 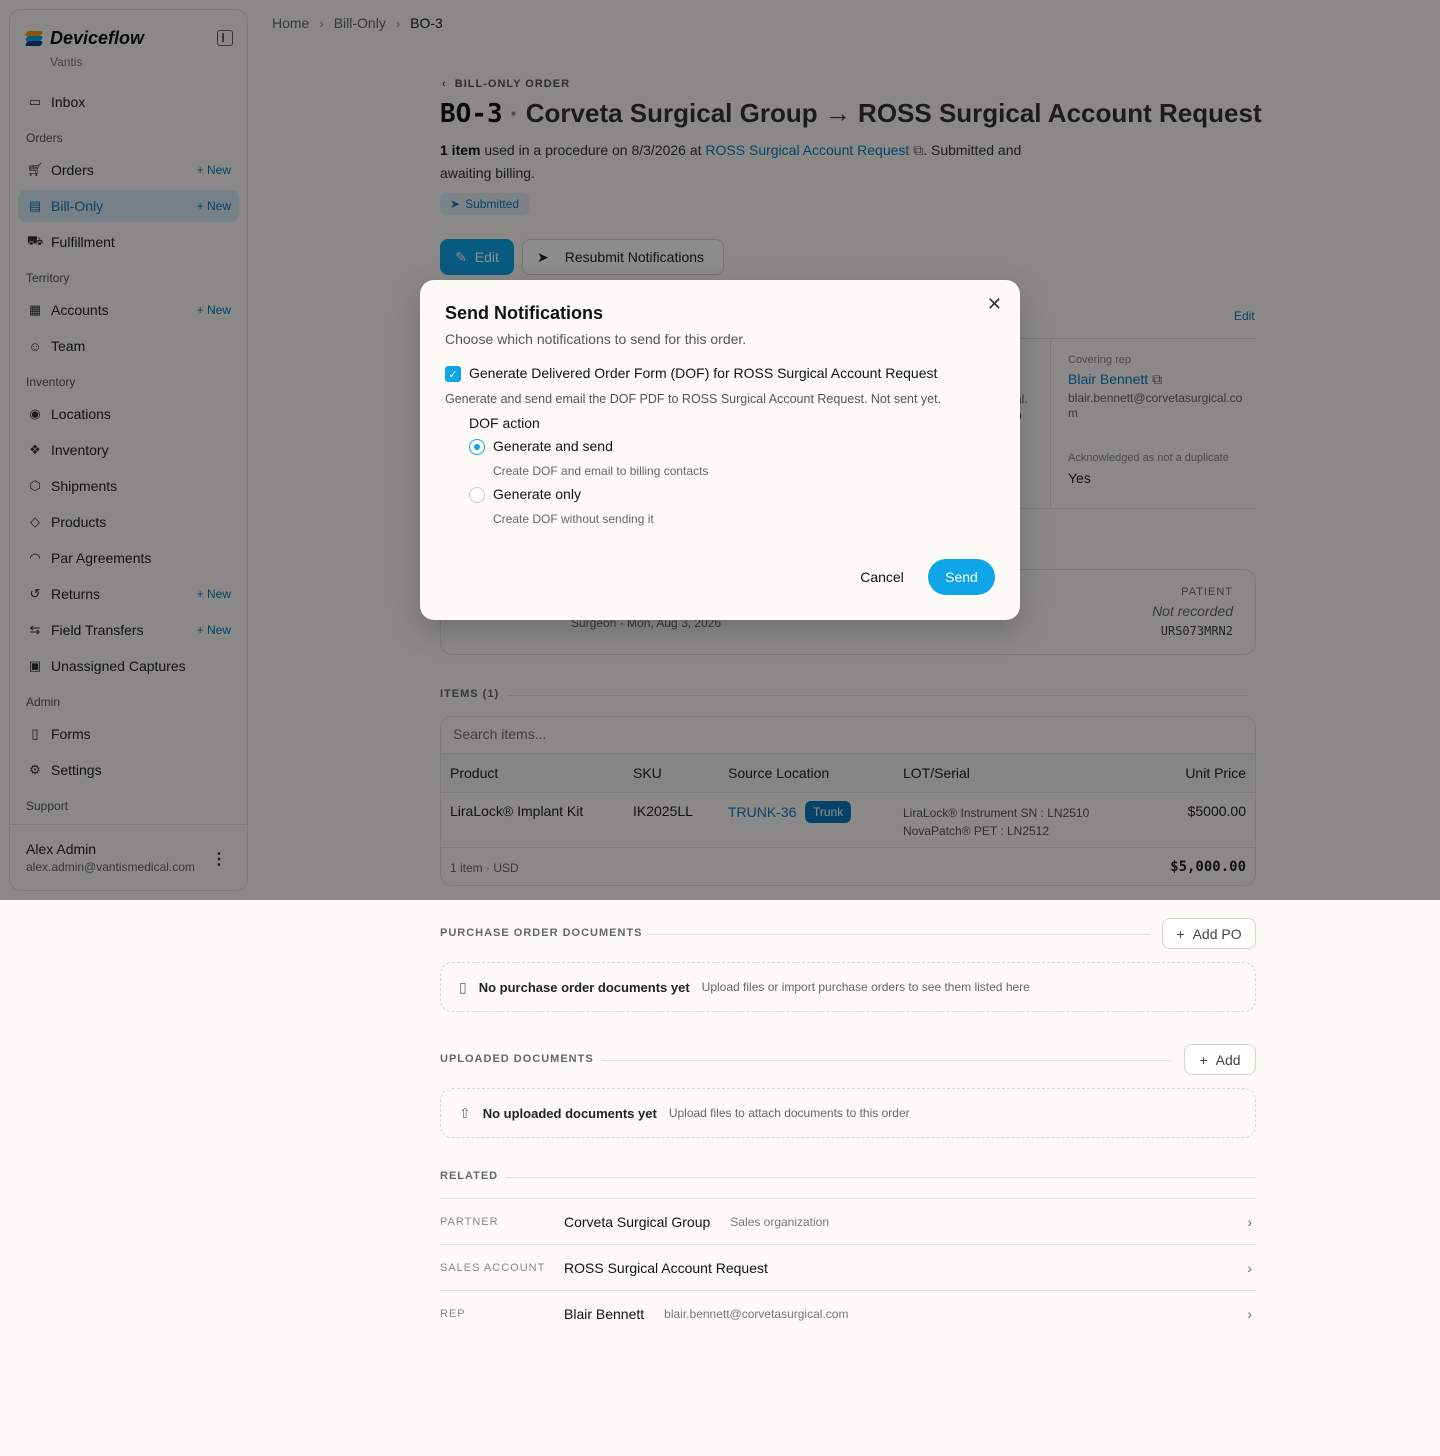 I want to click on file-icon: ▯, so click(x=463, y=986).